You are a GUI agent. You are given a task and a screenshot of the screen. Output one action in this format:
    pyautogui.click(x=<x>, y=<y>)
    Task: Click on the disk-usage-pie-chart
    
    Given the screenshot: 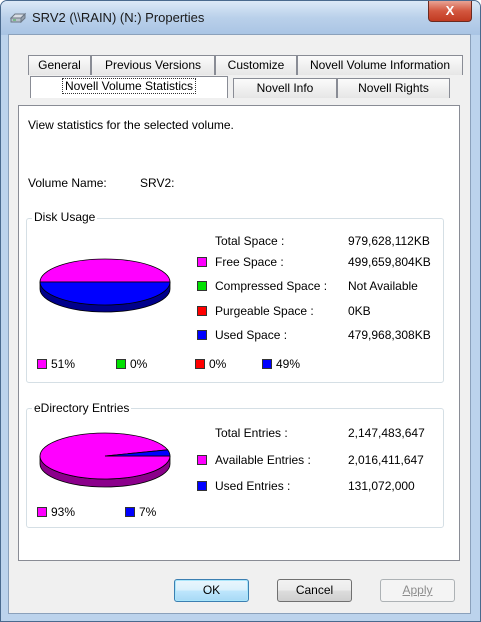 What is the action you would take?
    pyautogui.click(x=105, y=285)
    